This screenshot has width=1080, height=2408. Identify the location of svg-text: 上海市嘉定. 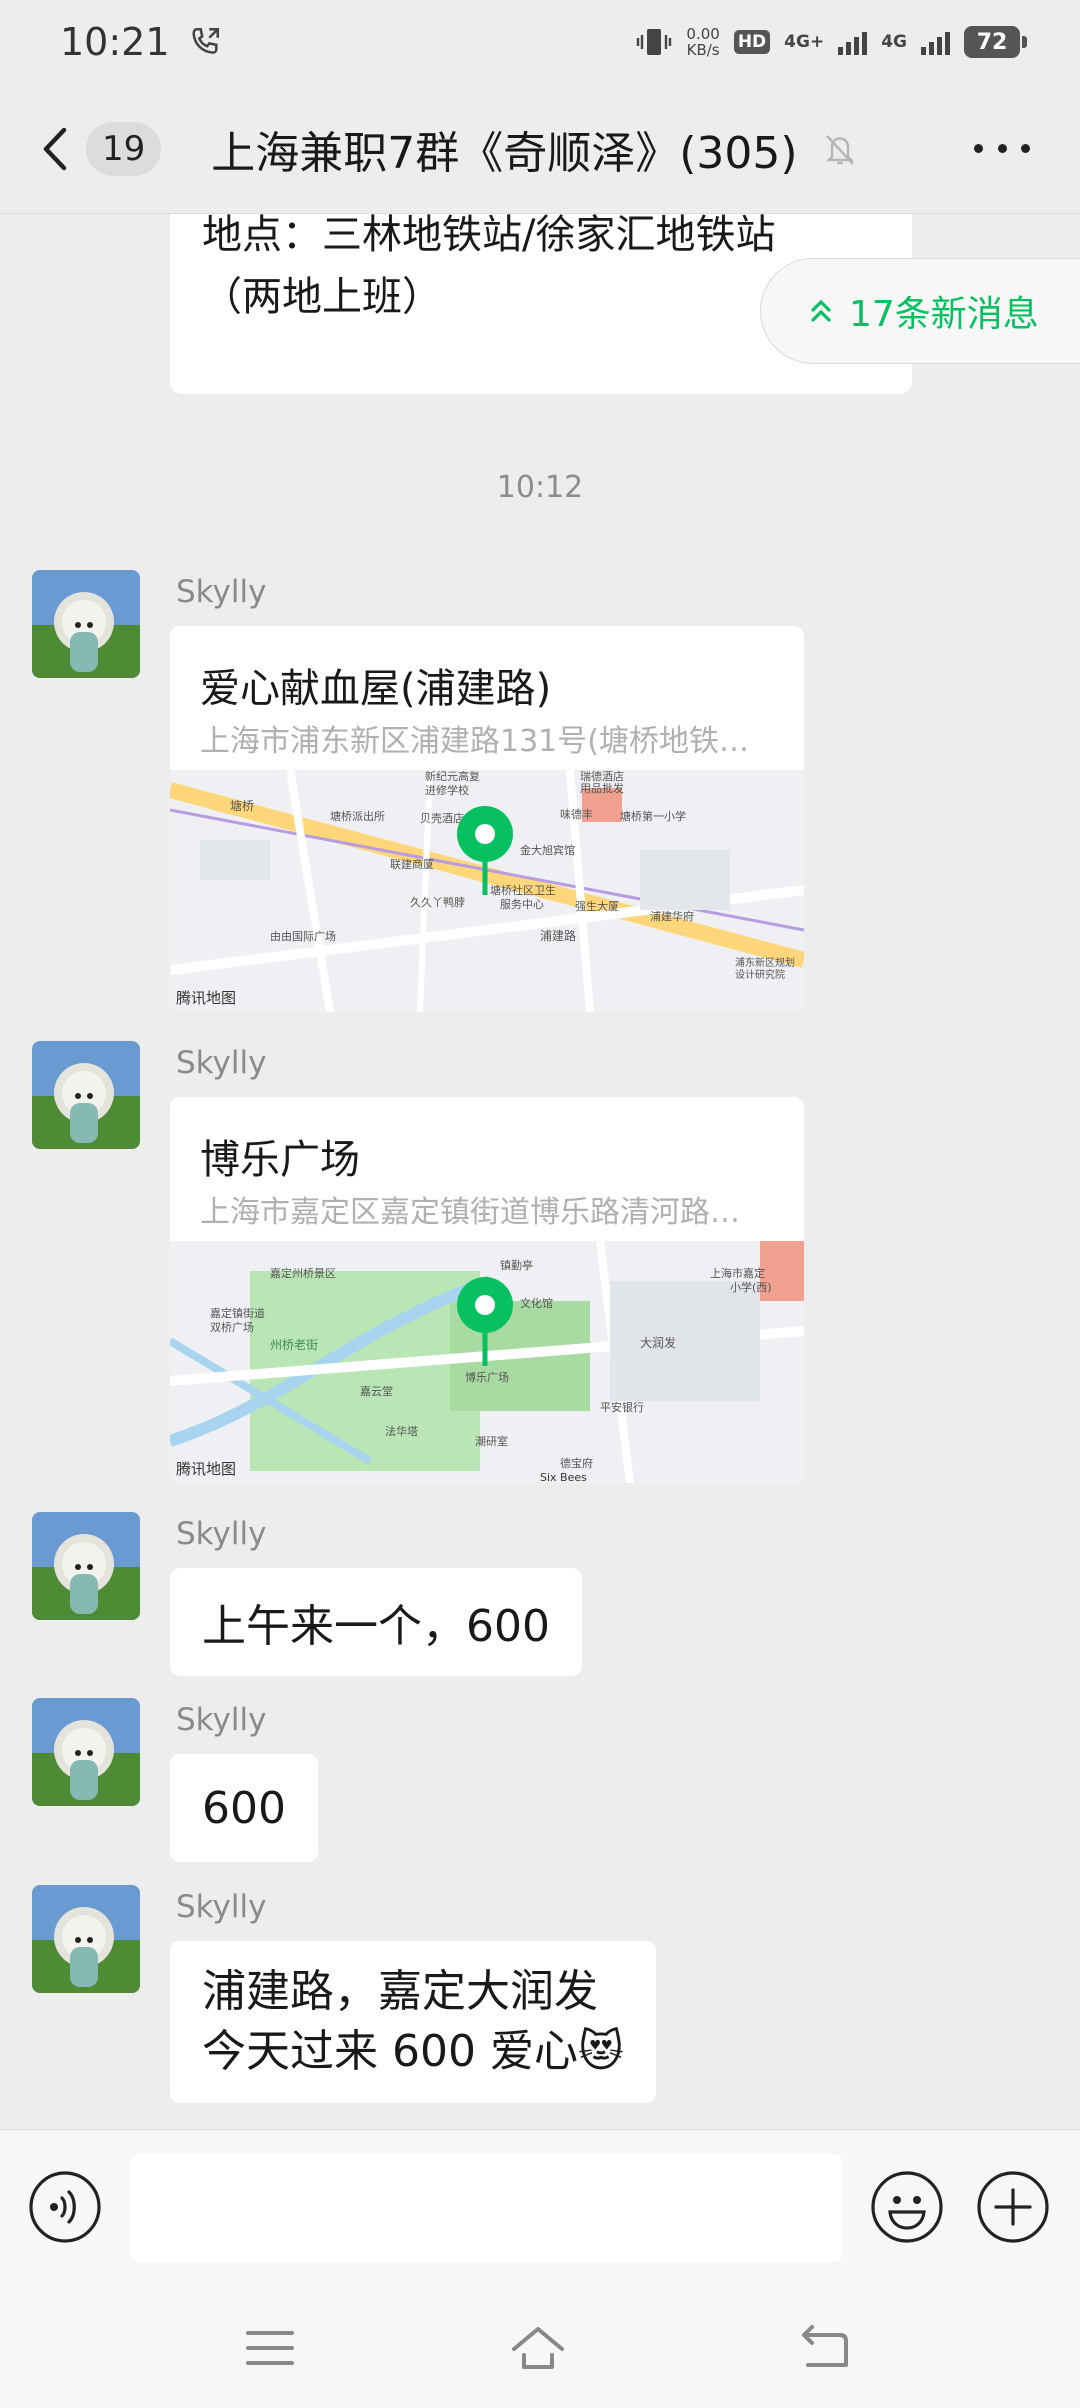
(737, 1273).